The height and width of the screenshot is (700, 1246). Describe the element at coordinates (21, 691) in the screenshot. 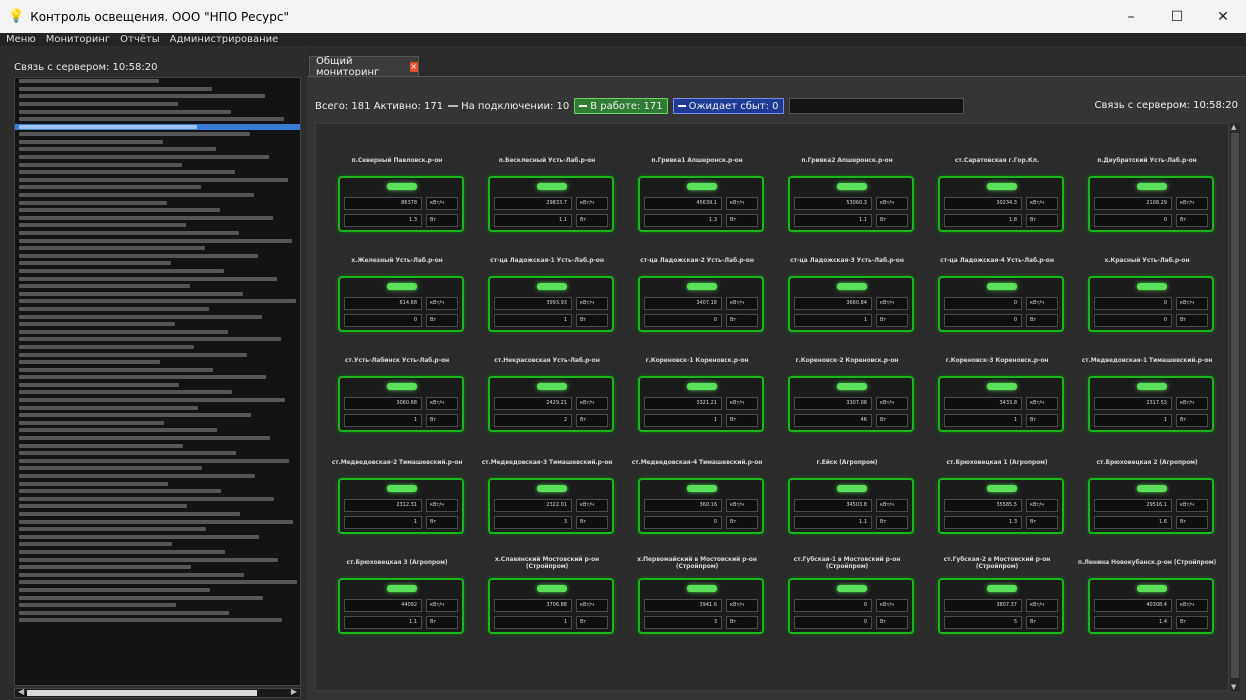

I see `scroll-left-icon: ◀` at that location.